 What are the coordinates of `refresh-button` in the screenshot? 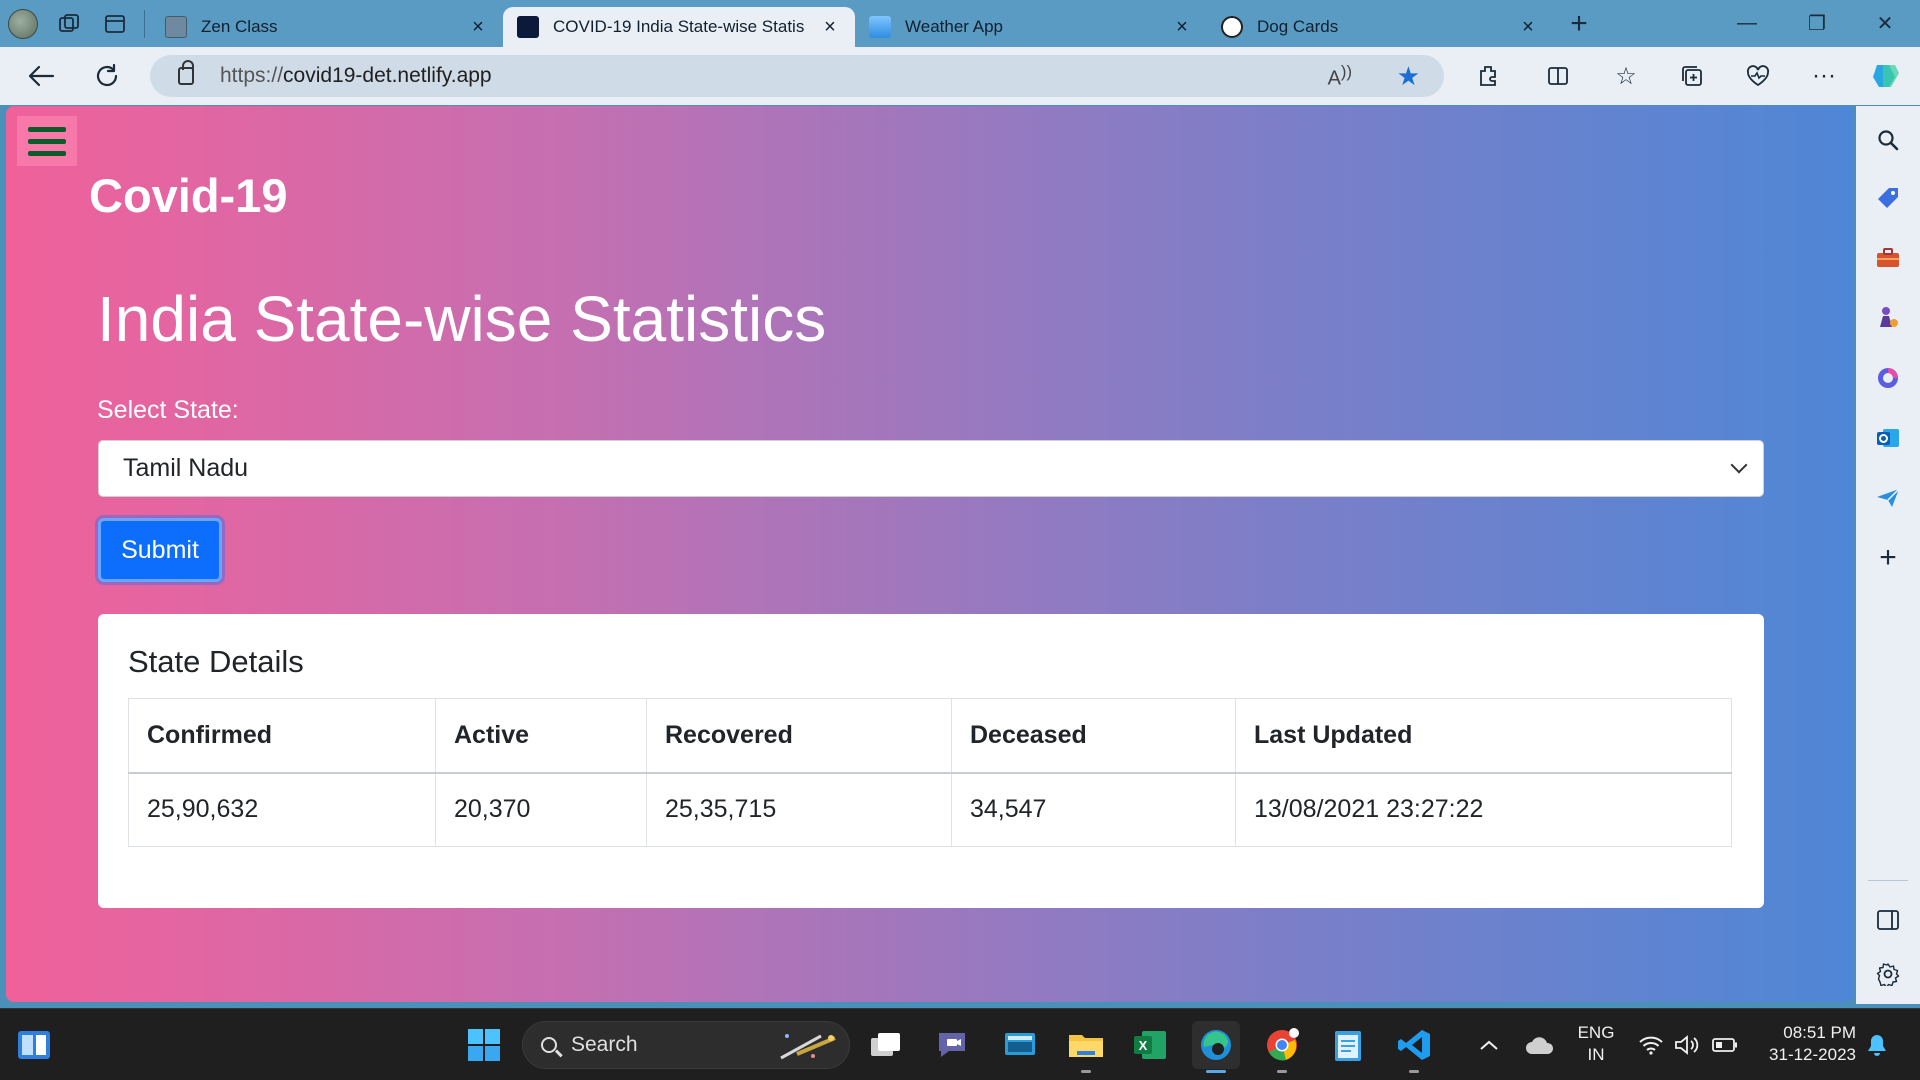 It's located at (107, 76).